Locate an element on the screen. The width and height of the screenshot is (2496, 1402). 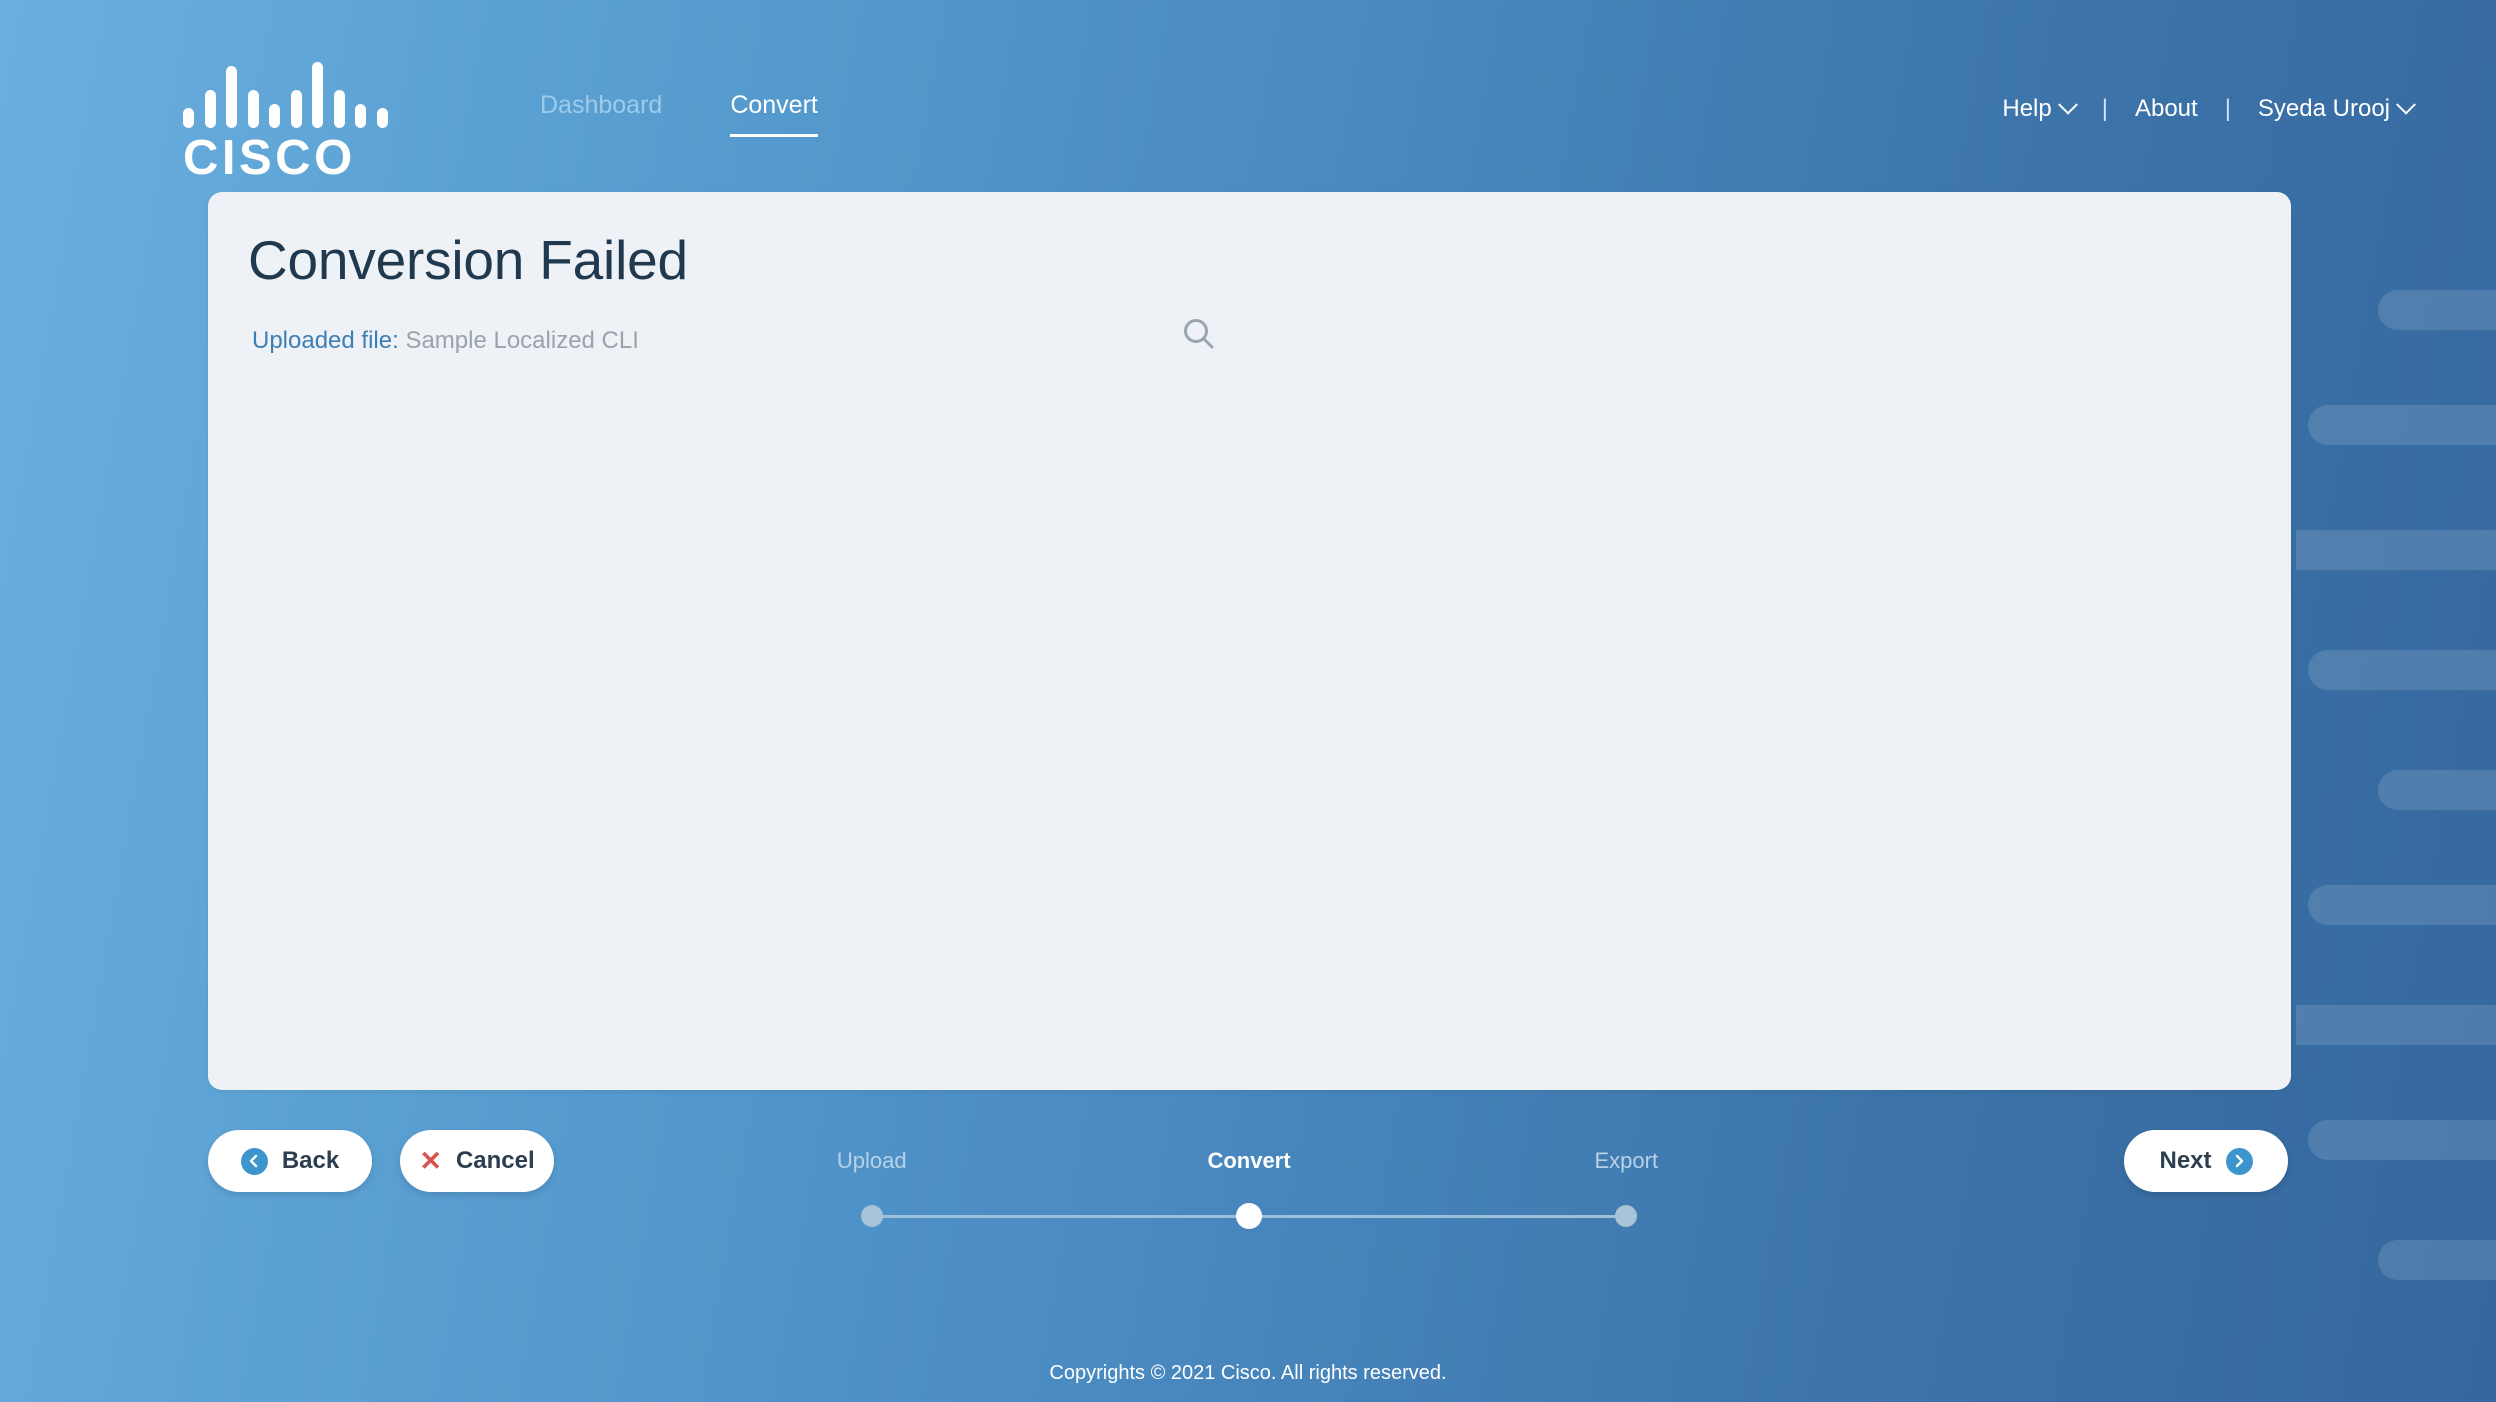
cisco-logo: CISCO is located at coordinates (287, 122).